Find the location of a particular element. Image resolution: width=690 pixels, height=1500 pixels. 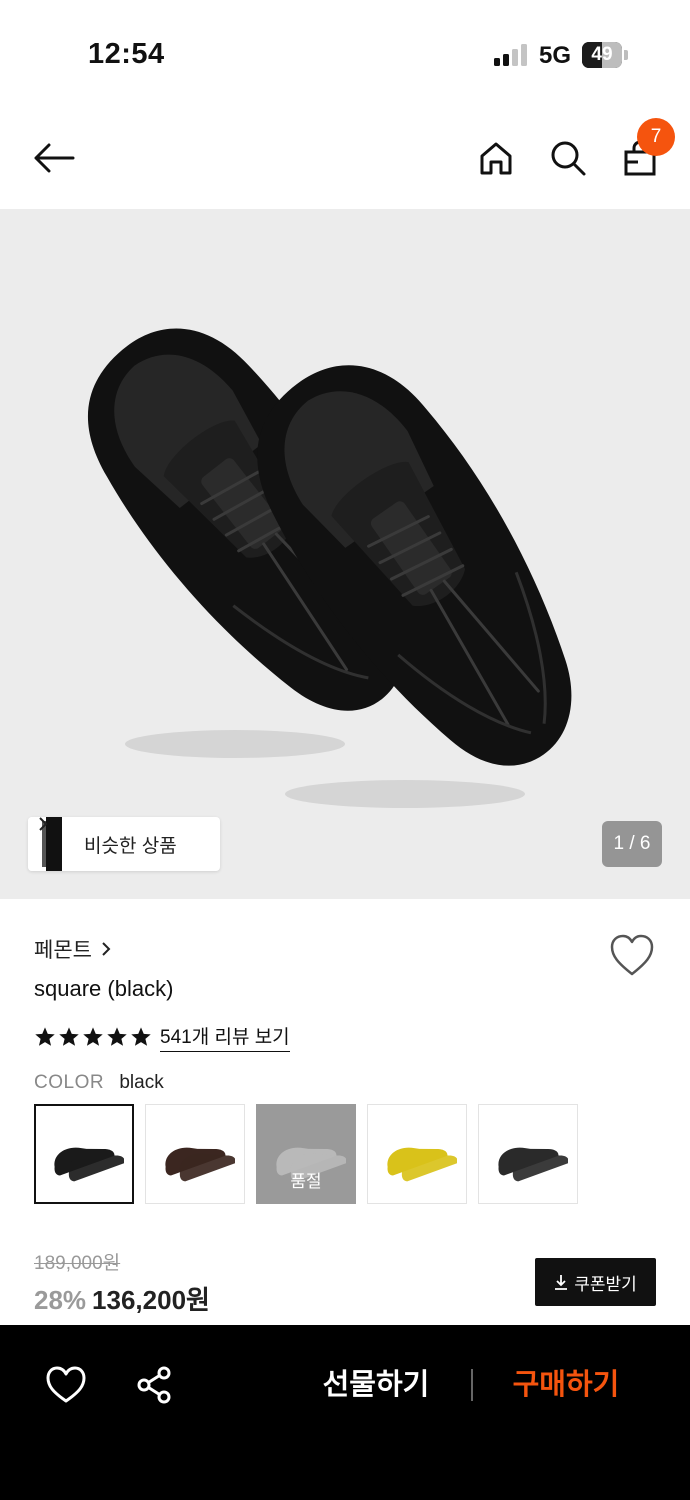

discount-rate: 28% is located at coordinates (60, 1300).